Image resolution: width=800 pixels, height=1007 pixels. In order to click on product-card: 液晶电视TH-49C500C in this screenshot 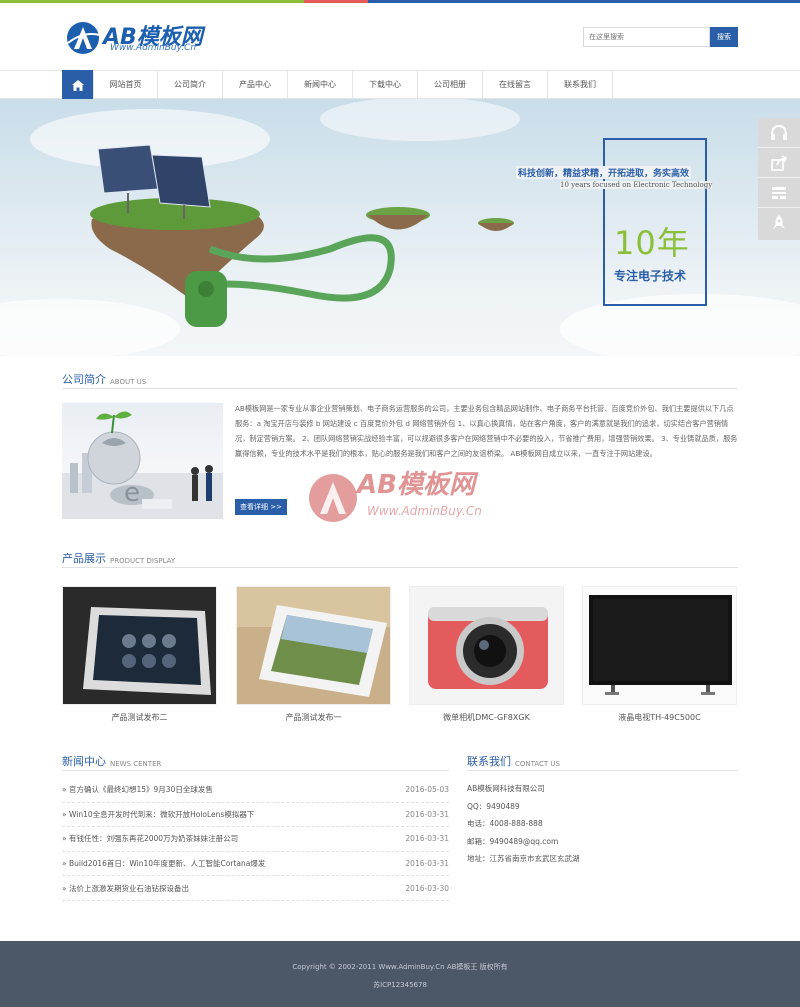, I will do `click(659, 654)`.